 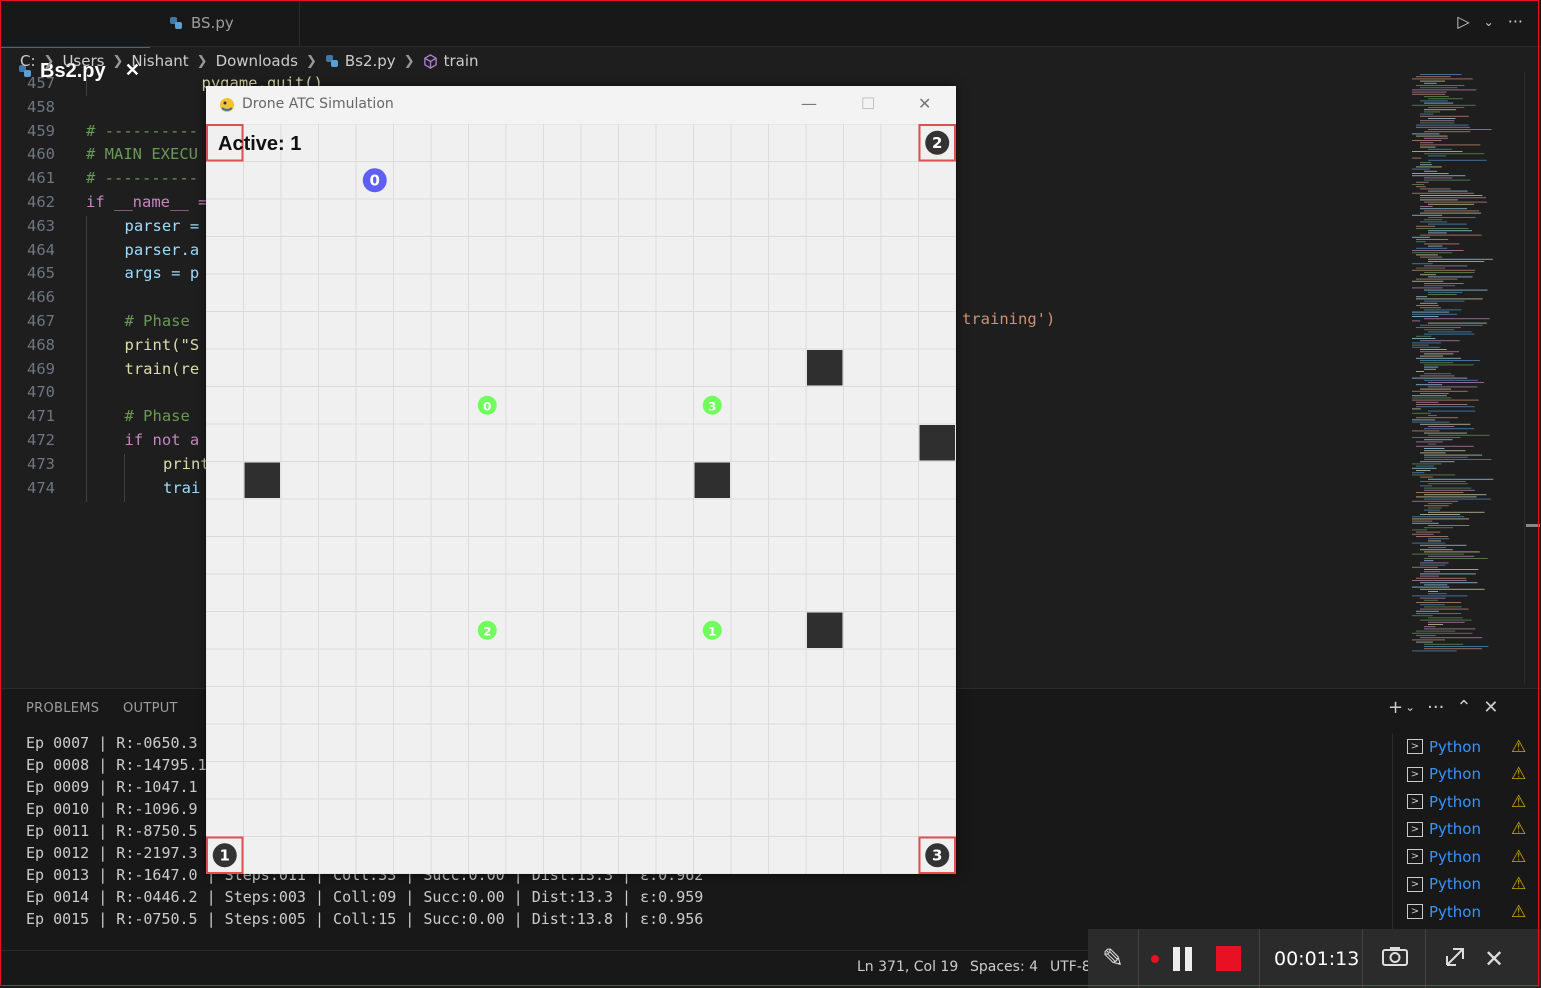 What do you see at coordinates (28, 61) in the screenshot?
I see `breadcrumb-item: C:` at bounding box center [28, 61].